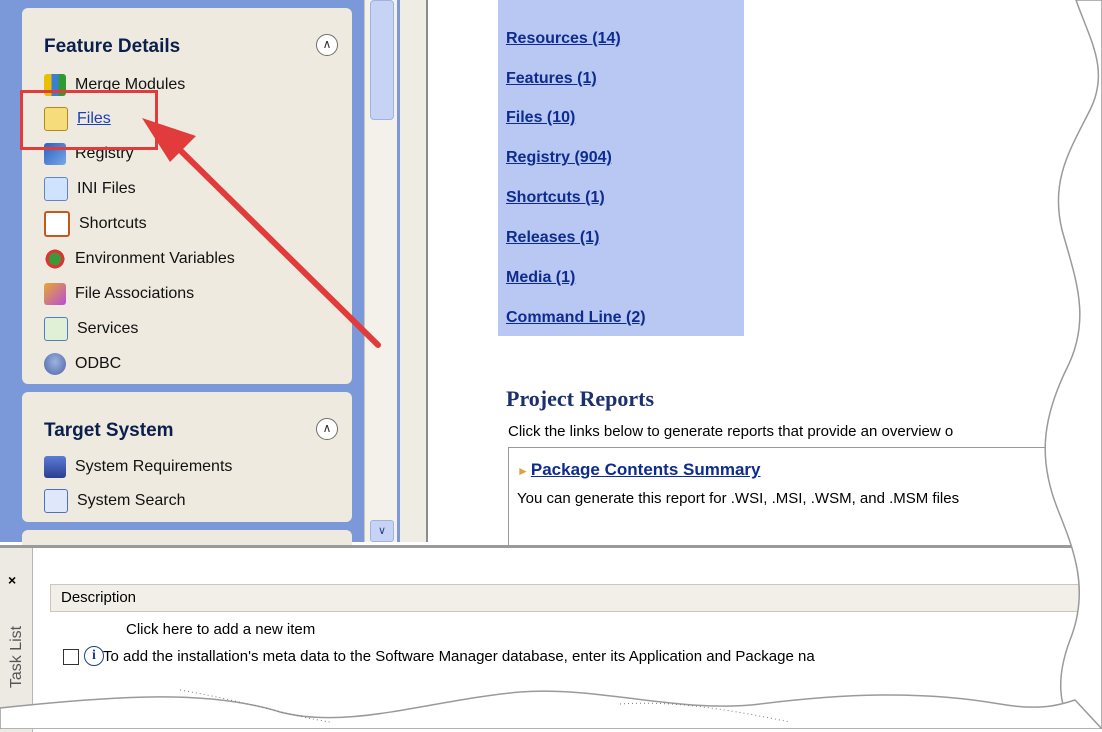 Image resolution: width=1102 pixels, height=732 pixels. Describe the element at coordinates (645, 469) in the screenshot. I see `report-link-label: Package Contents Summary` at that location.